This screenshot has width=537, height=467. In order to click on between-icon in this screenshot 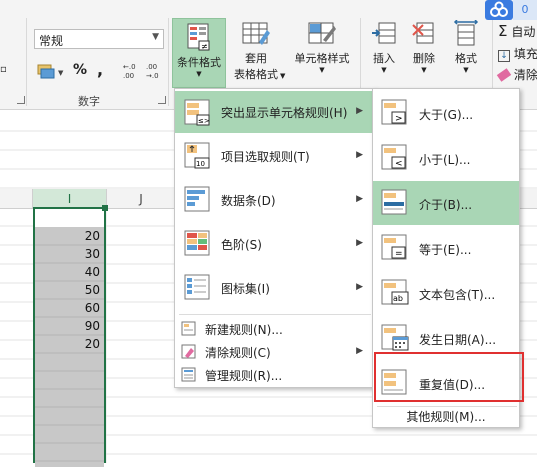, I will do `click(394, 202)`.